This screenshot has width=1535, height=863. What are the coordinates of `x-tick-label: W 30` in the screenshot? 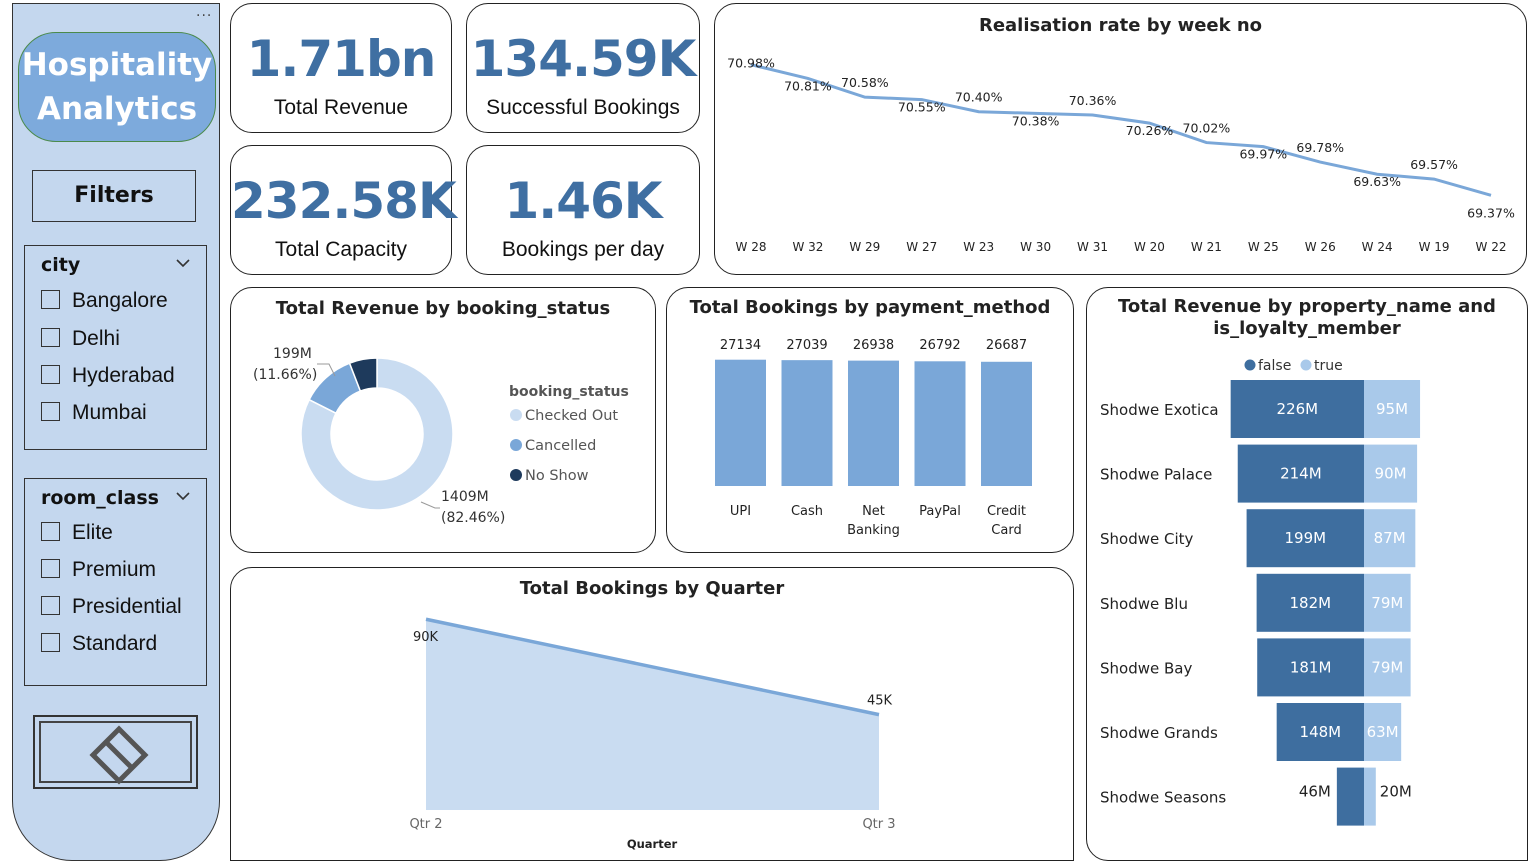 It's located at (1035, 247).